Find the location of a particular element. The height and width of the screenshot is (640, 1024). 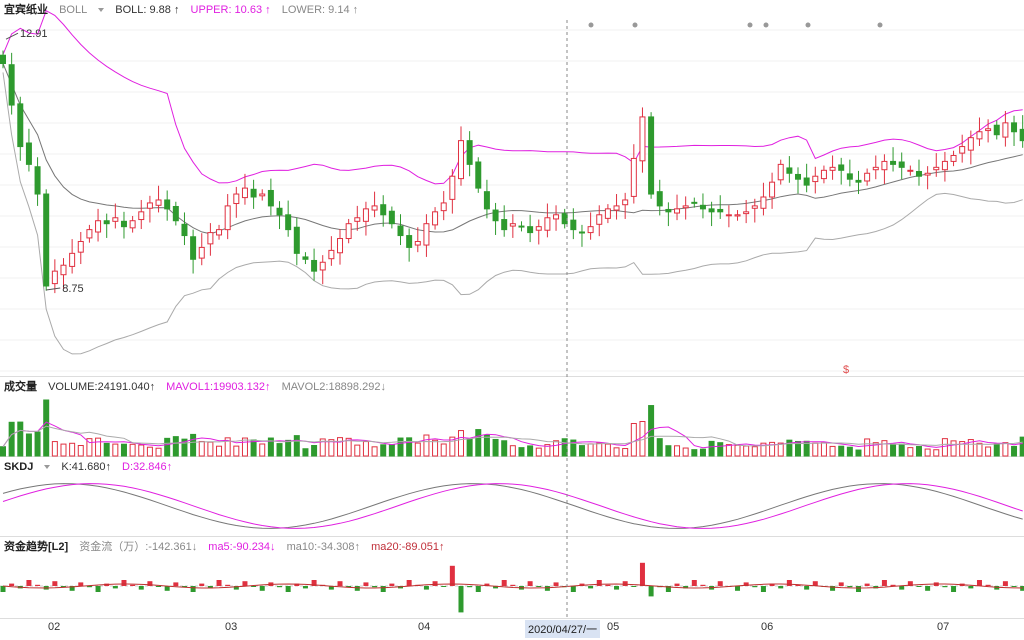

indicator-select: BOLL is located at coordinates (82, 10).